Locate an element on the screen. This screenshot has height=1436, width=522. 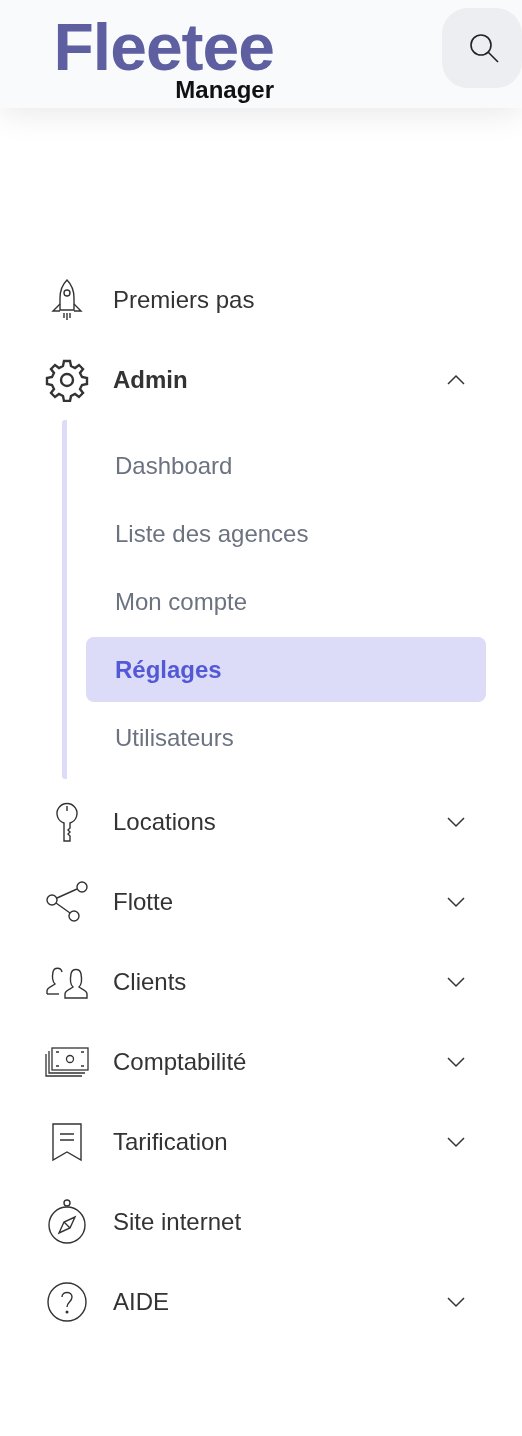
help-icon is located at coordinates (67, 1302).